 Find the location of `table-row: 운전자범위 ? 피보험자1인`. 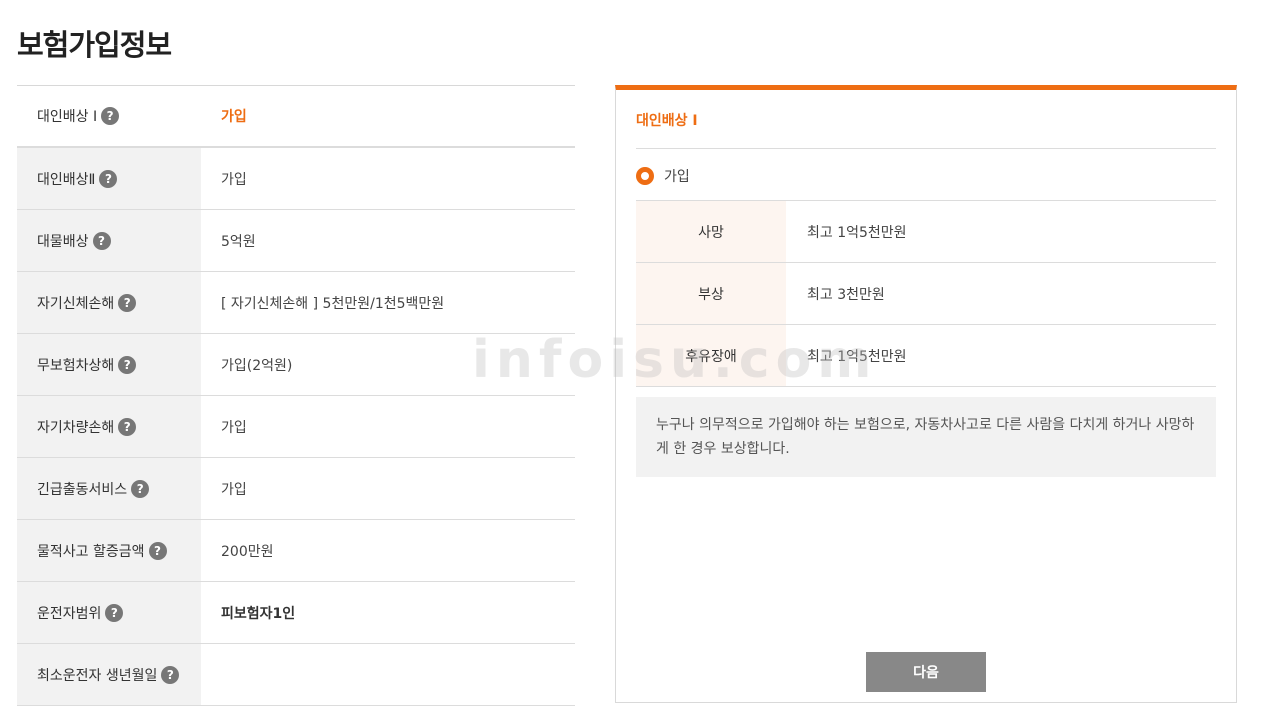

table-row: 운전자범위 ? 피보험자1인 is located at coordinates (296, 613).